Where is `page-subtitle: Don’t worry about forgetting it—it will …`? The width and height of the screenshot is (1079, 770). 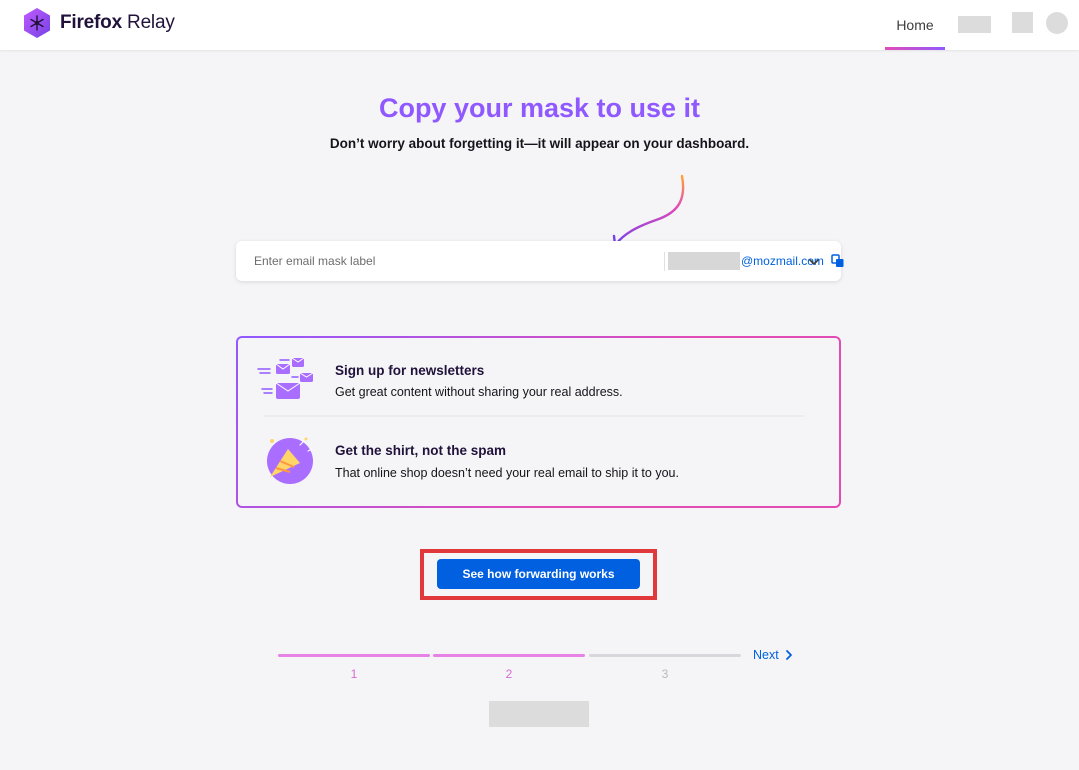
page-subtitle: Don’t worry about forgetting it—it will … is located at coordinates (539, 143).